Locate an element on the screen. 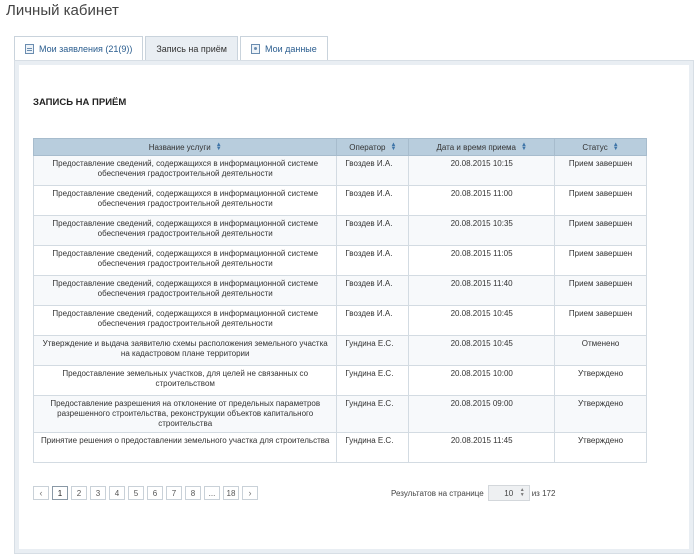 Image resolution: width=700 pixels, height=557 pixels. tab-my-applications: Мои заявления (21(9)) is located at coordinates (79, 48).